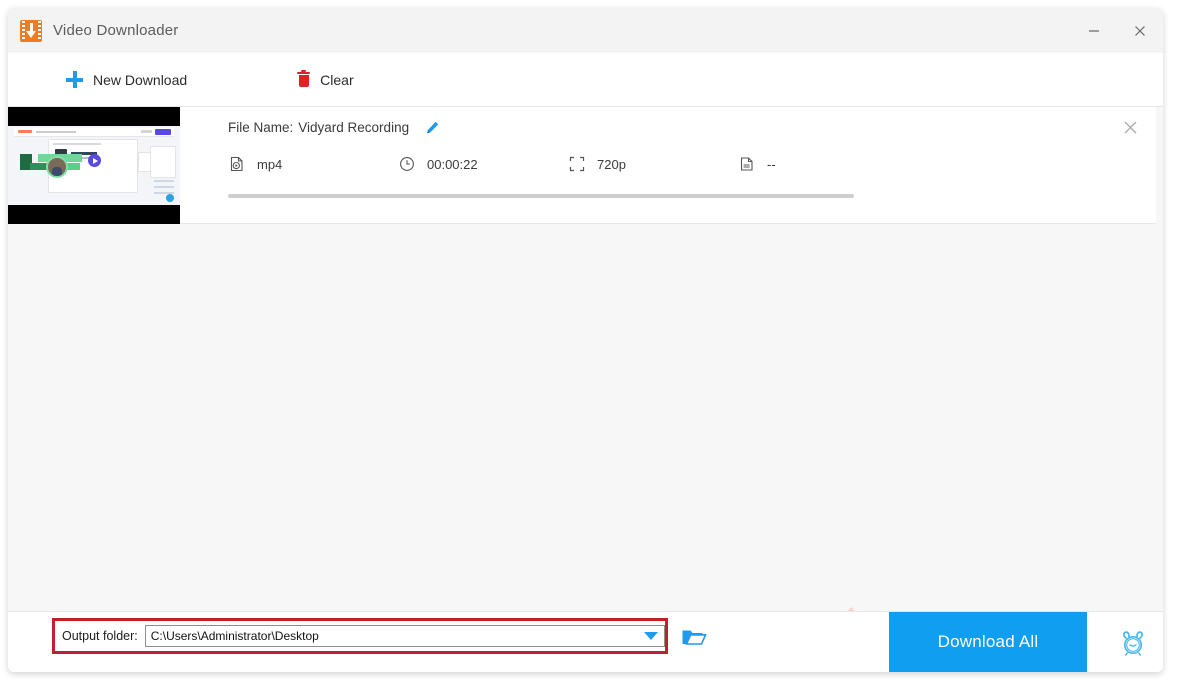 This screenshot has width=1180, height=680. Describe the element at coordinates (304, 78) in the screenshot. I see `trash-icon` at that location.